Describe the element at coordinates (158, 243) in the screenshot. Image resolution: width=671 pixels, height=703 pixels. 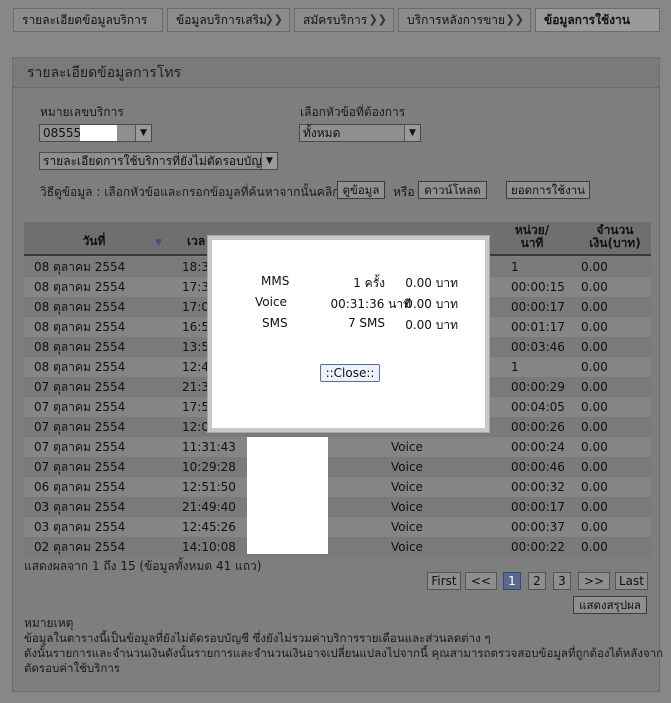
I see `sort-desc-icon: ▼` at that location.